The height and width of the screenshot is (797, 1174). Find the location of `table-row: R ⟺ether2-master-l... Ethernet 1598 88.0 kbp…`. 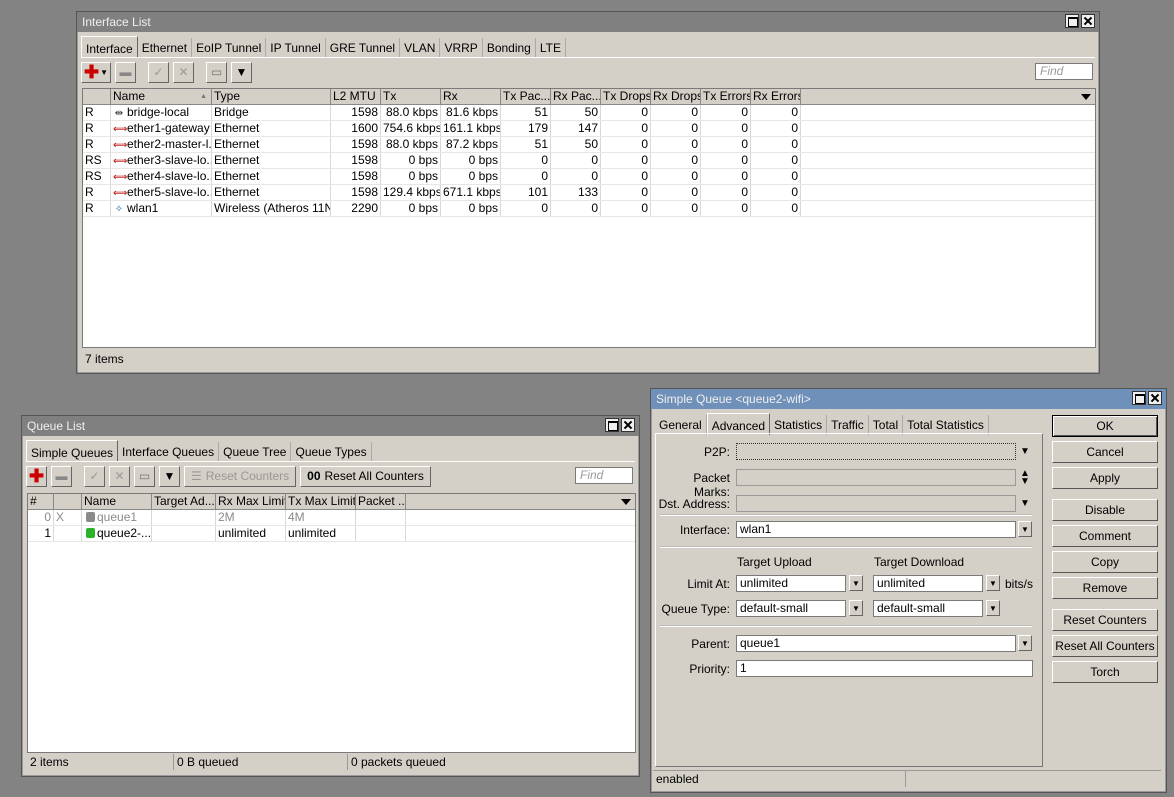

table-row: R ⟺ether2-master-l... Ethernet 1598 88.0 kbp… is located at coordinates (589, 145).